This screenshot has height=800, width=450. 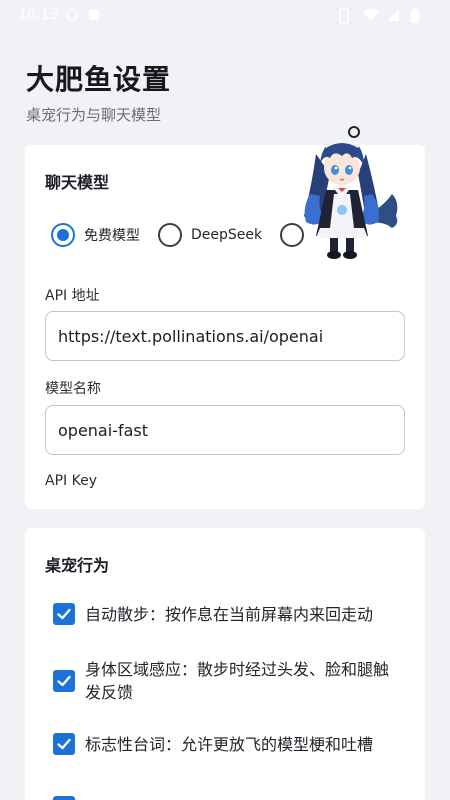 I want to click on checkbox-body-sensing: 身体区域感应：散步时经过头发、脸和腿触发反馈, so click(x=228, y=681).